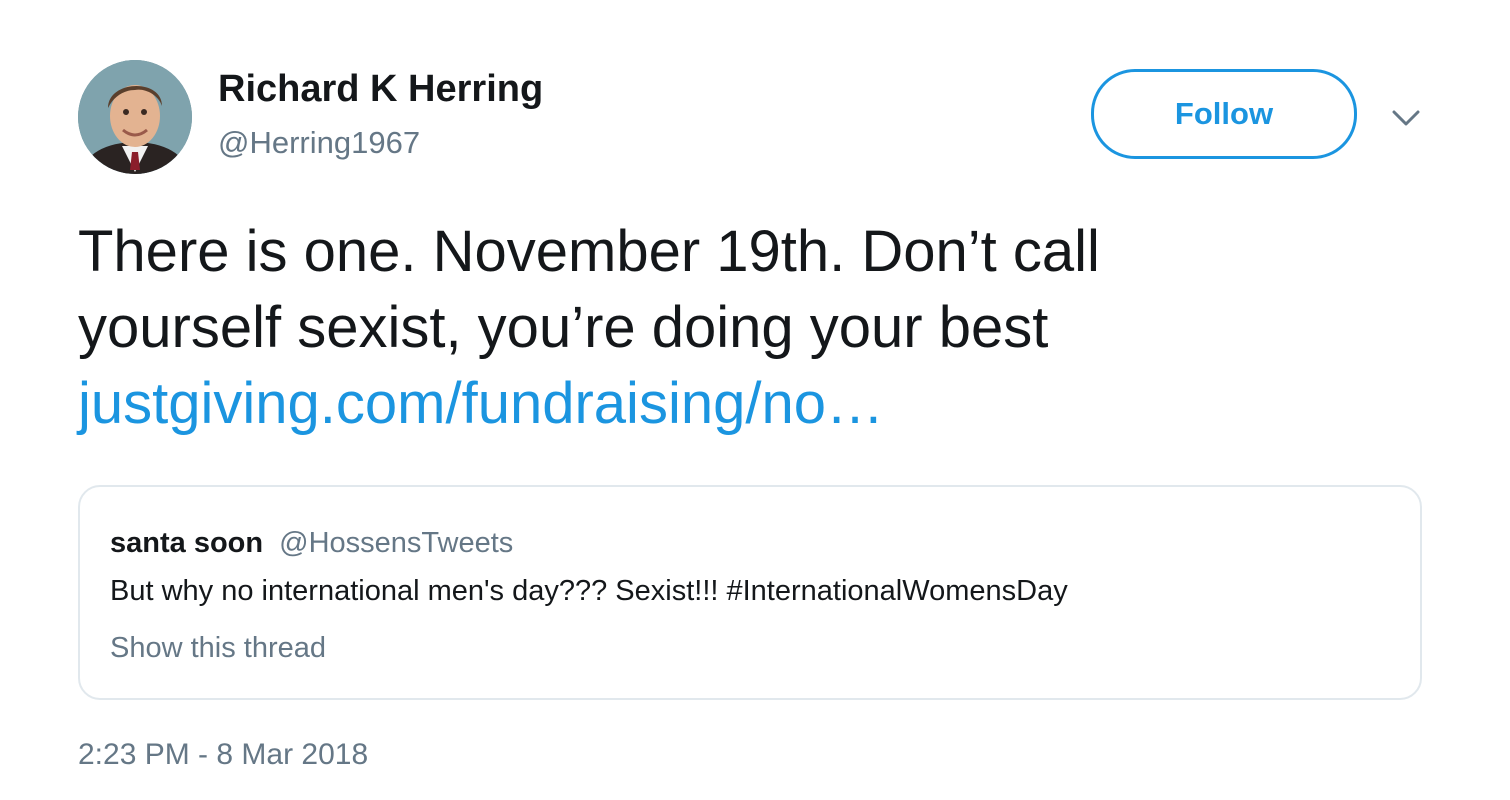  What do you see at coordinates (319, 143) in the screenshot?
I see `author-handle: @Herring1967` at bounding box center [319, 143].